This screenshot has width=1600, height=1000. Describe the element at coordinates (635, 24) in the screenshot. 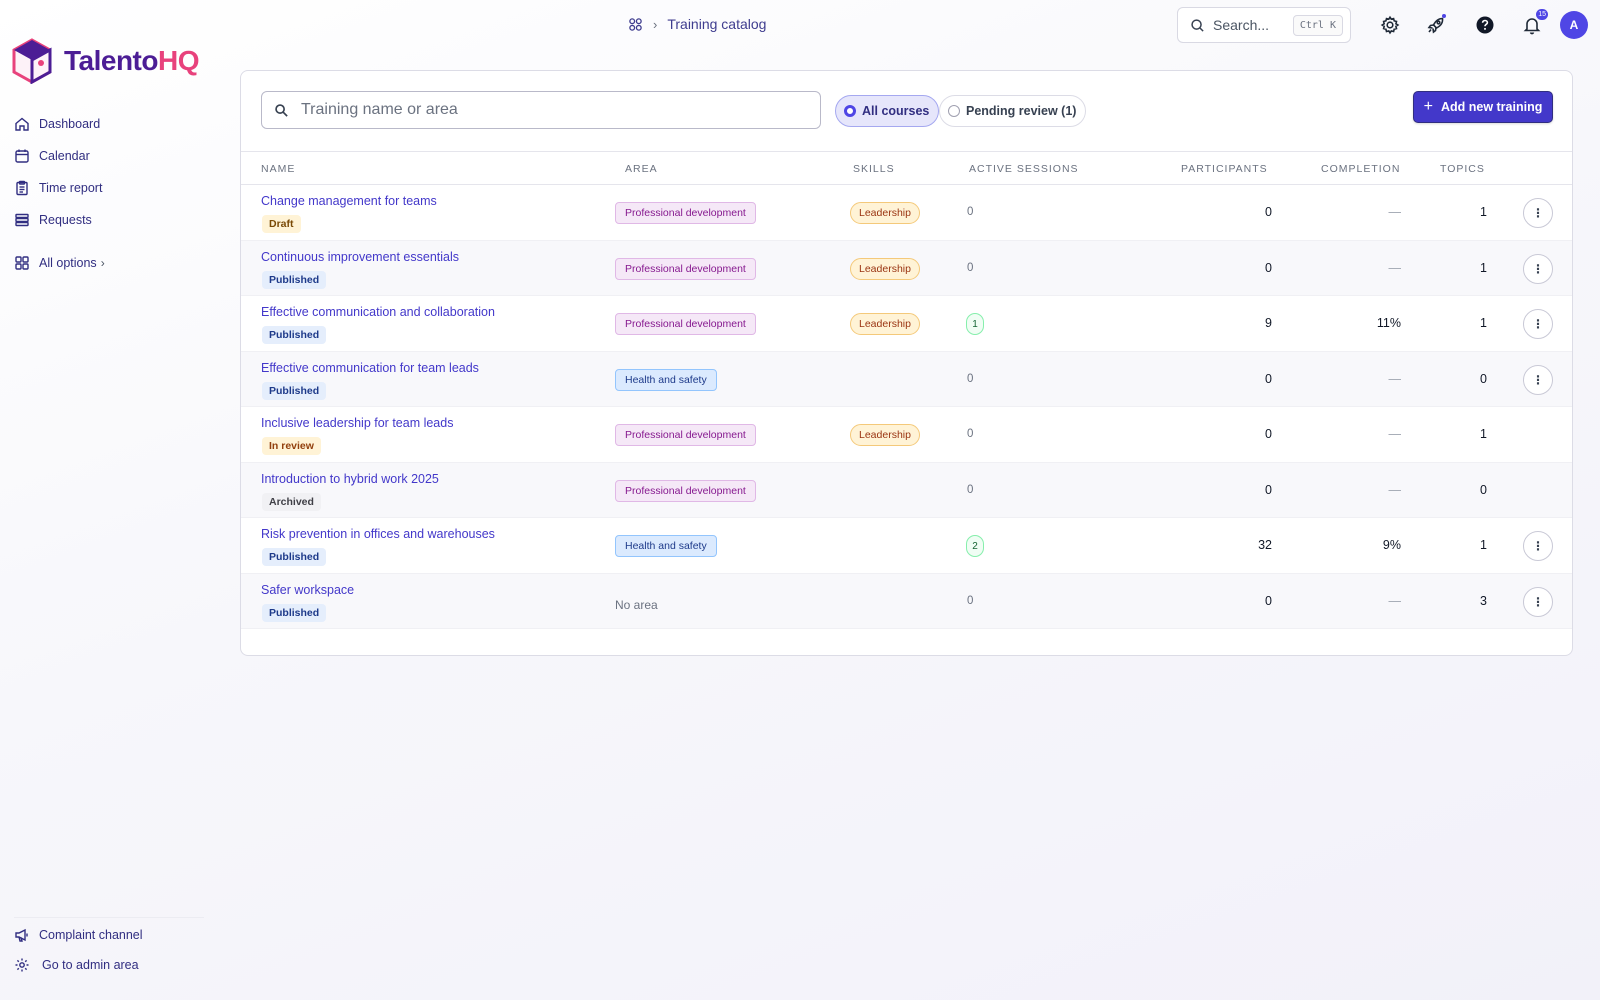

I see `apps-grid-icon` at that location.